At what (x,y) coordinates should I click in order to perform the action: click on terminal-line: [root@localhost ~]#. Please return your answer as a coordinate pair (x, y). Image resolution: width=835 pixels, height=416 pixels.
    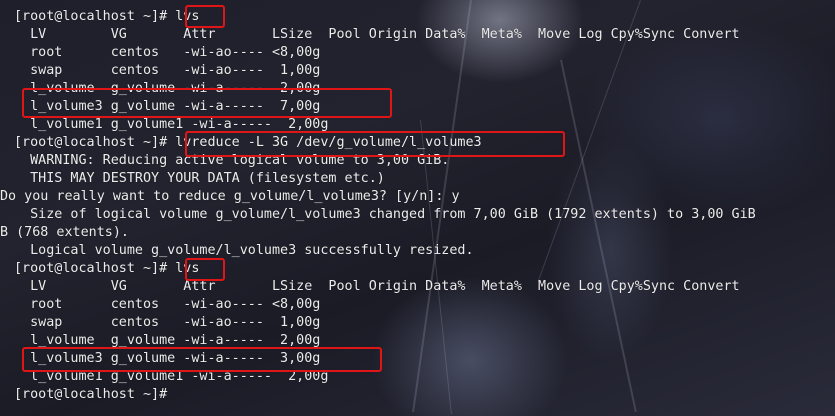
    Looking at the image, I should click on (91, 394).